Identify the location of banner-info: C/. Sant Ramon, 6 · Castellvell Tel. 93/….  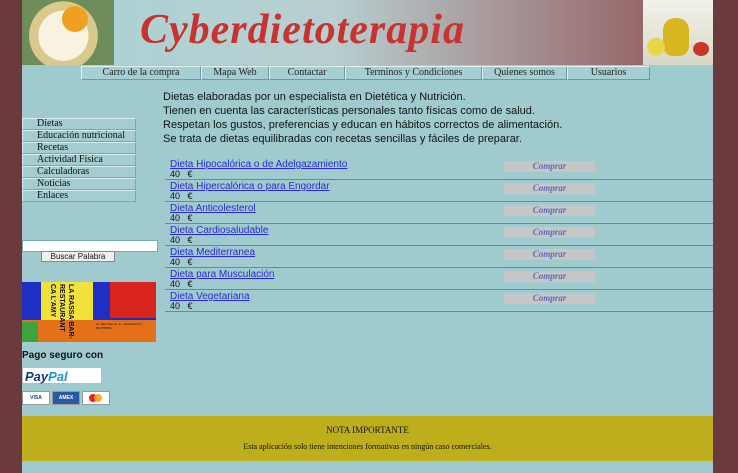
(119, 326).